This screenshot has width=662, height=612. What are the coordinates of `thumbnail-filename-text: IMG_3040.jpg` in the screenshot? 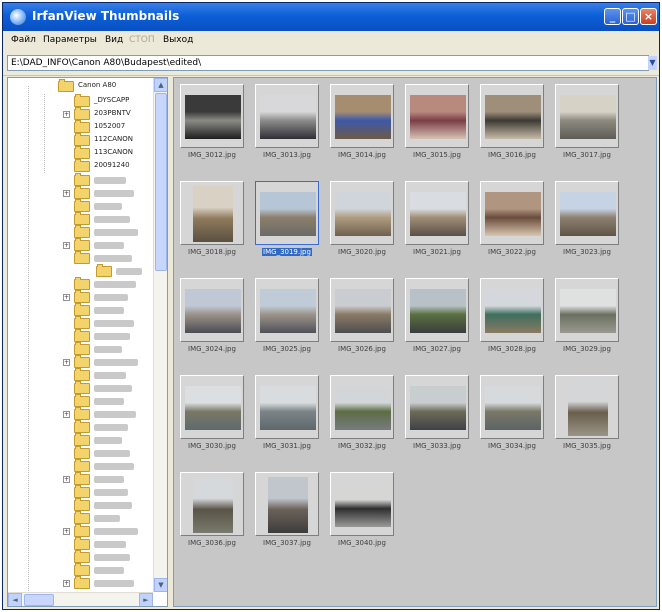 It's located at (362, 543).